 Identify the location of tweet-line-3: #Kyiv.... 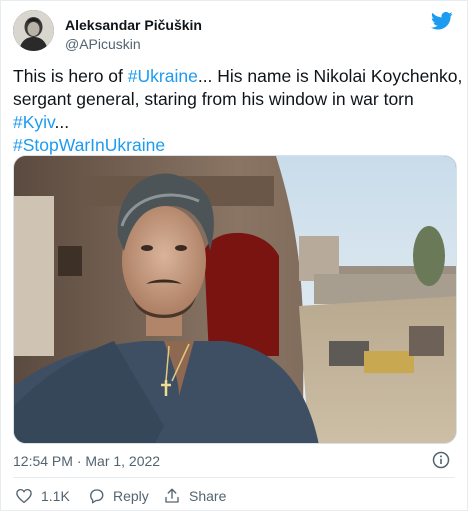
(236, 122).